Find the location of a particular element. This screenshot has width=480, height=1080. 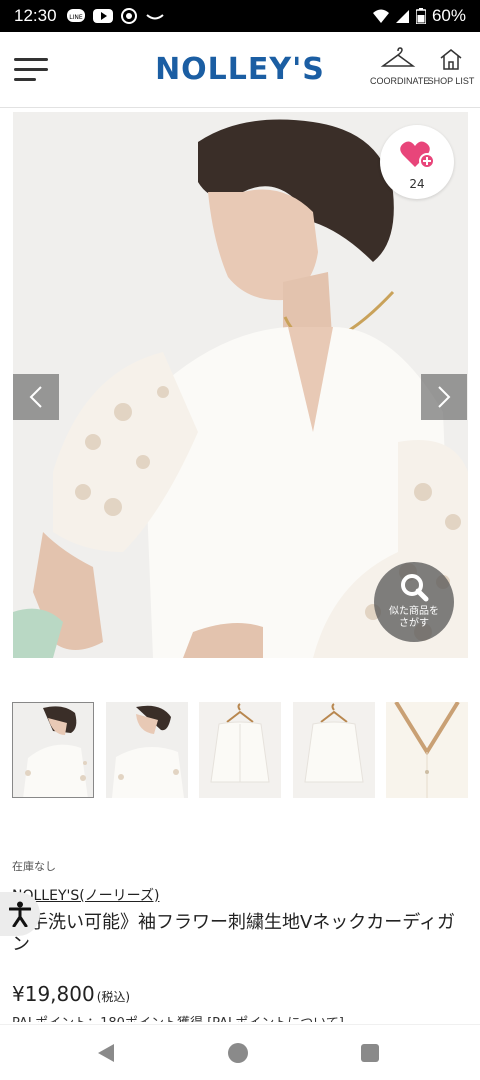

favorite-button: 24 is located at coordinates (417, 162).